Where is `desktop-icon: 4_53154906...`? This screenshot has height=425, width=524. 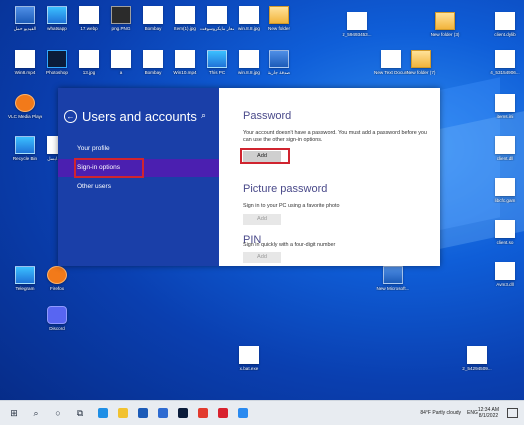
desktop-icon: 4_53154906... is located at coordinates (505, 70).